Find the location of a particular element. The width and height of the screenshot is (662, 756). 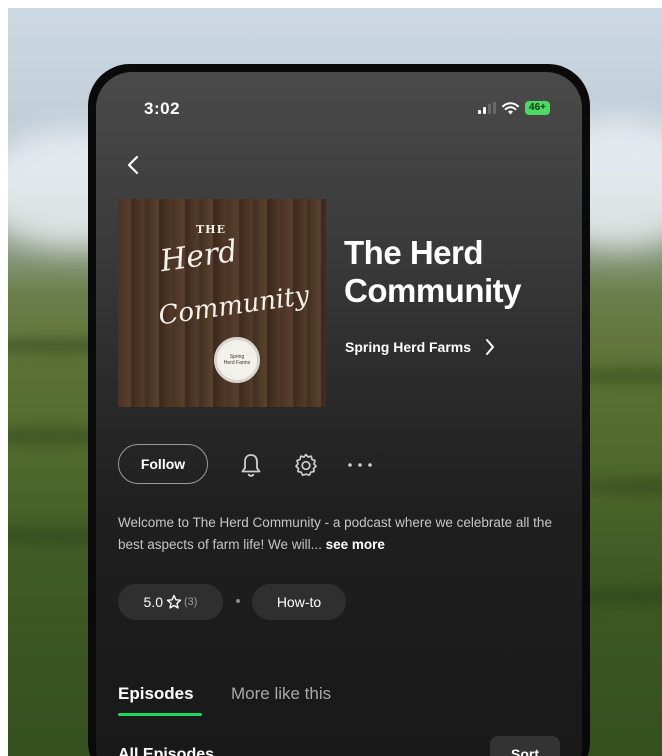

notifications-button is located at coordinates (251, 465).